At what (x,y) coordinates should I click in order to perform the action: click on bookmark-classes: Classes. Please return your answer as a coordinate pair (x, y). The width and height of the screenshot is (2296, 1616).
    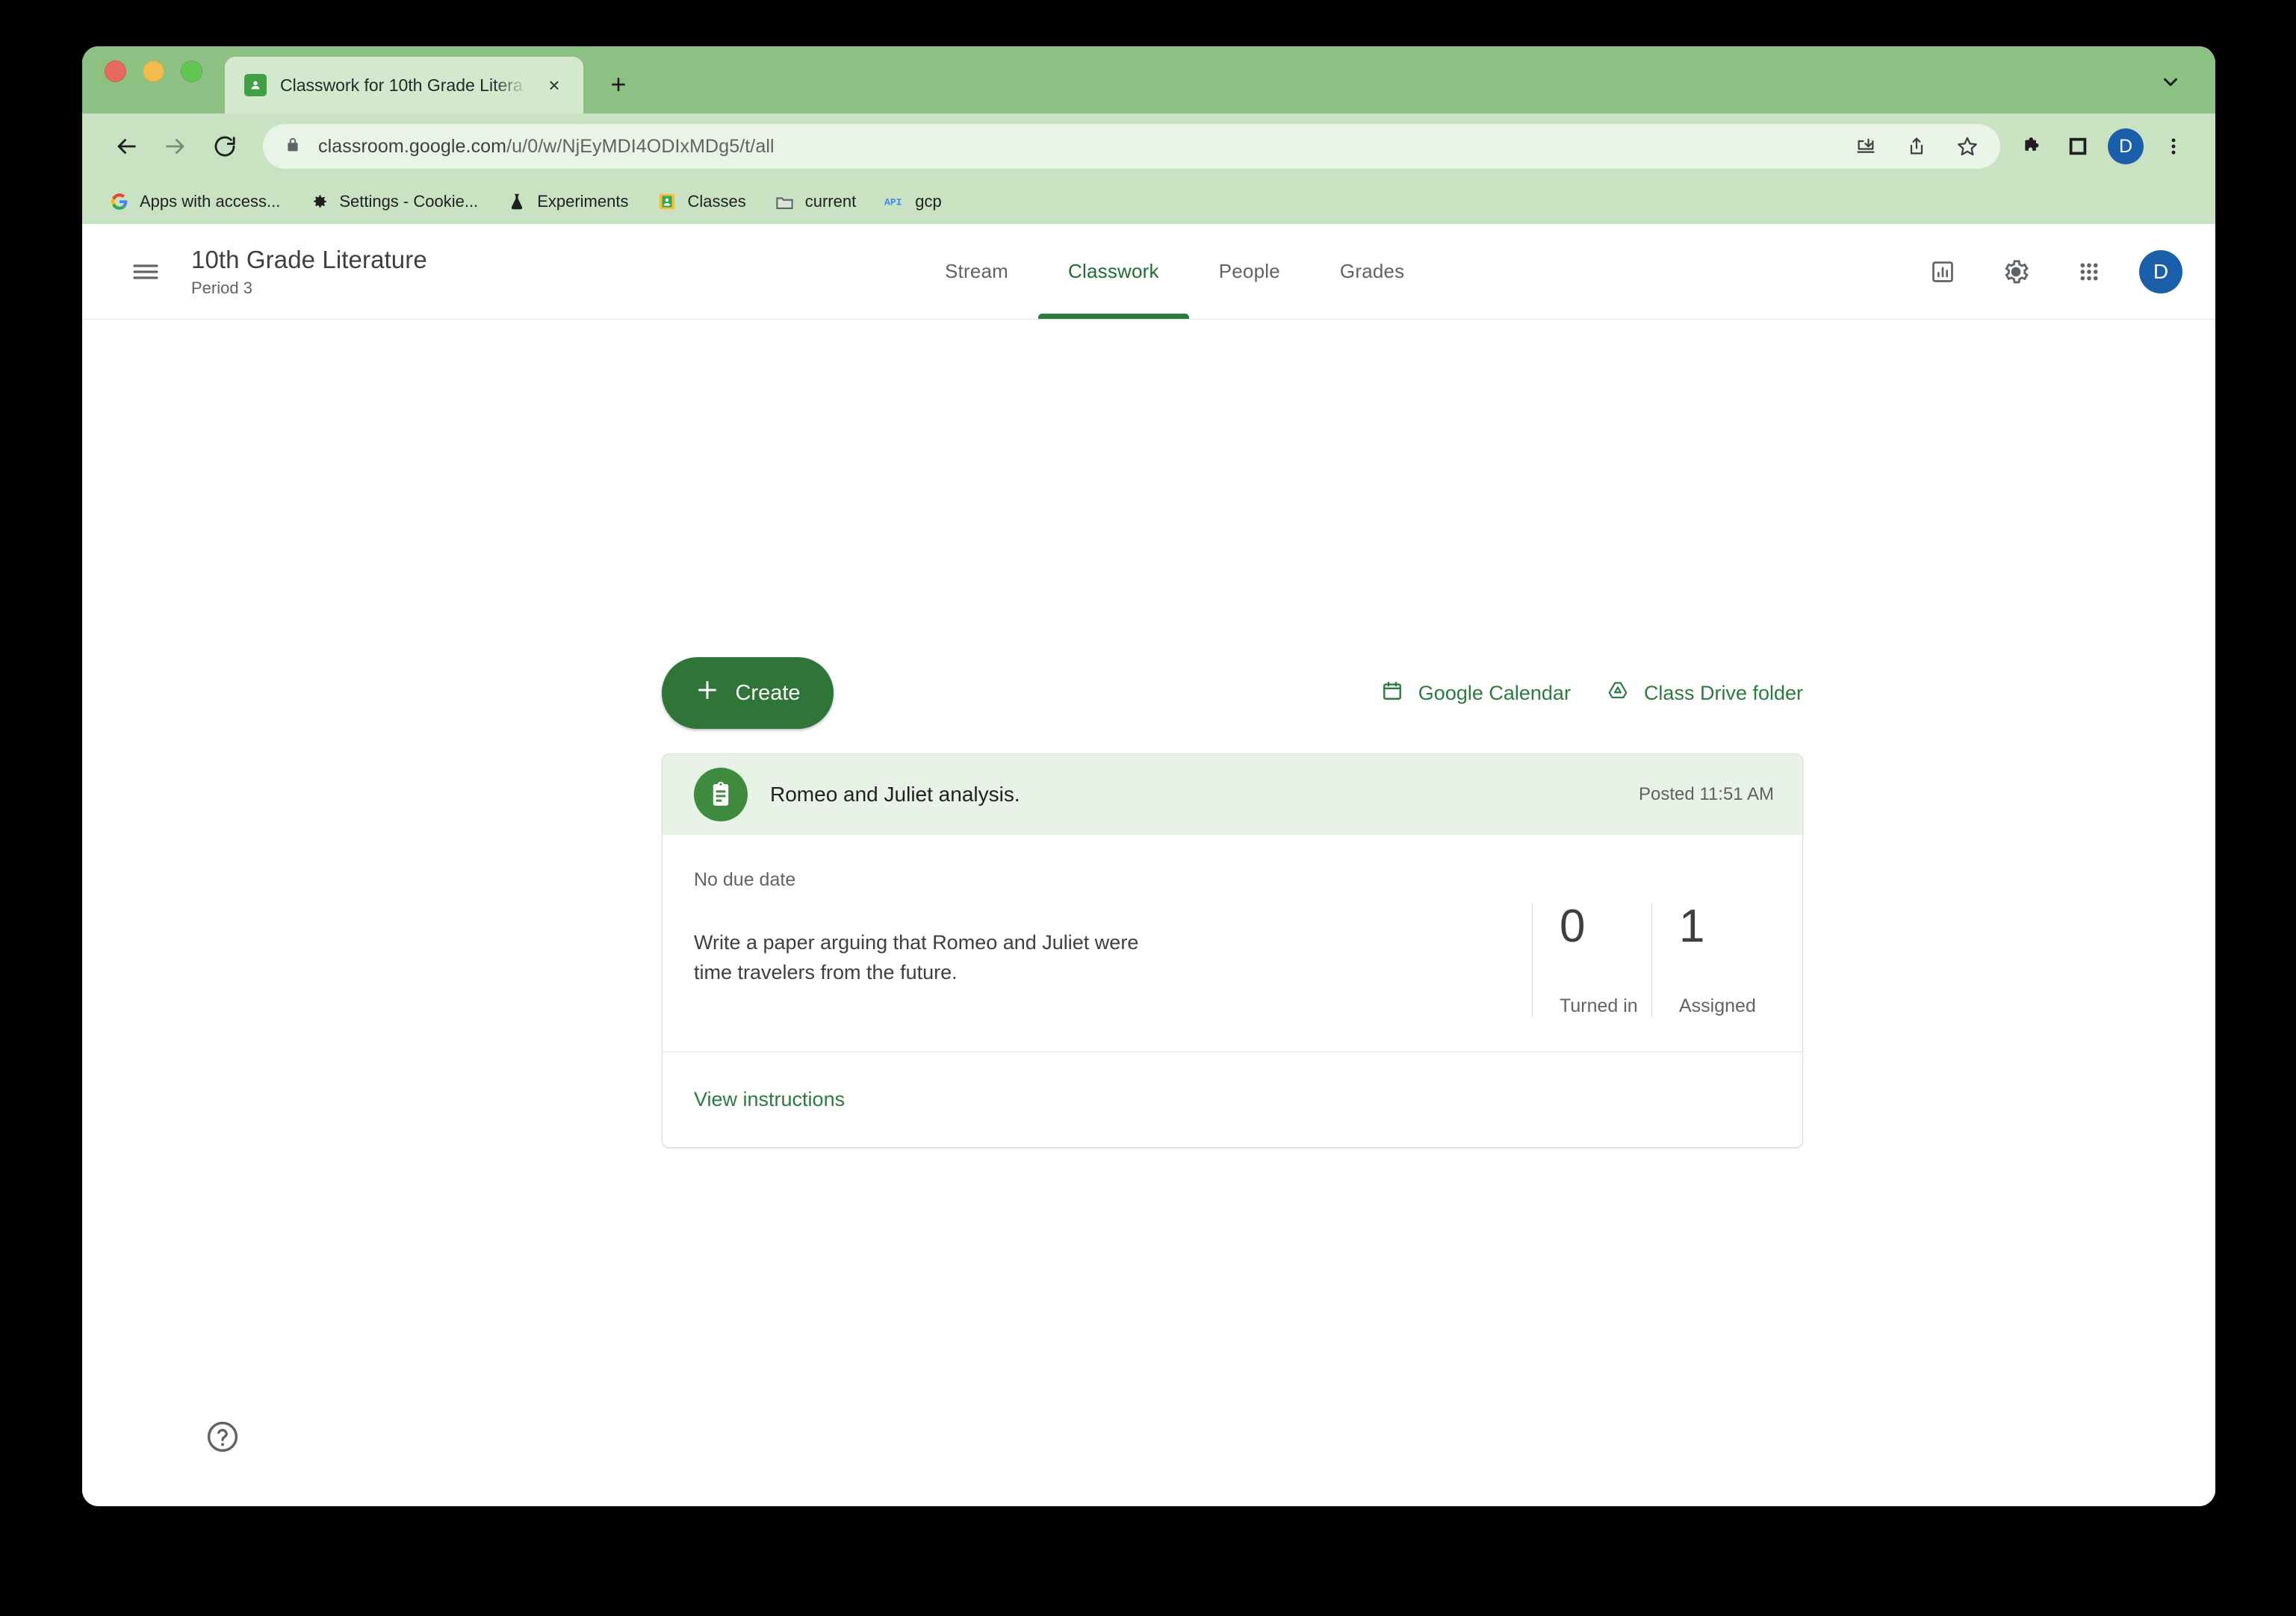
    Looking at the image, I should click on (701, 202).